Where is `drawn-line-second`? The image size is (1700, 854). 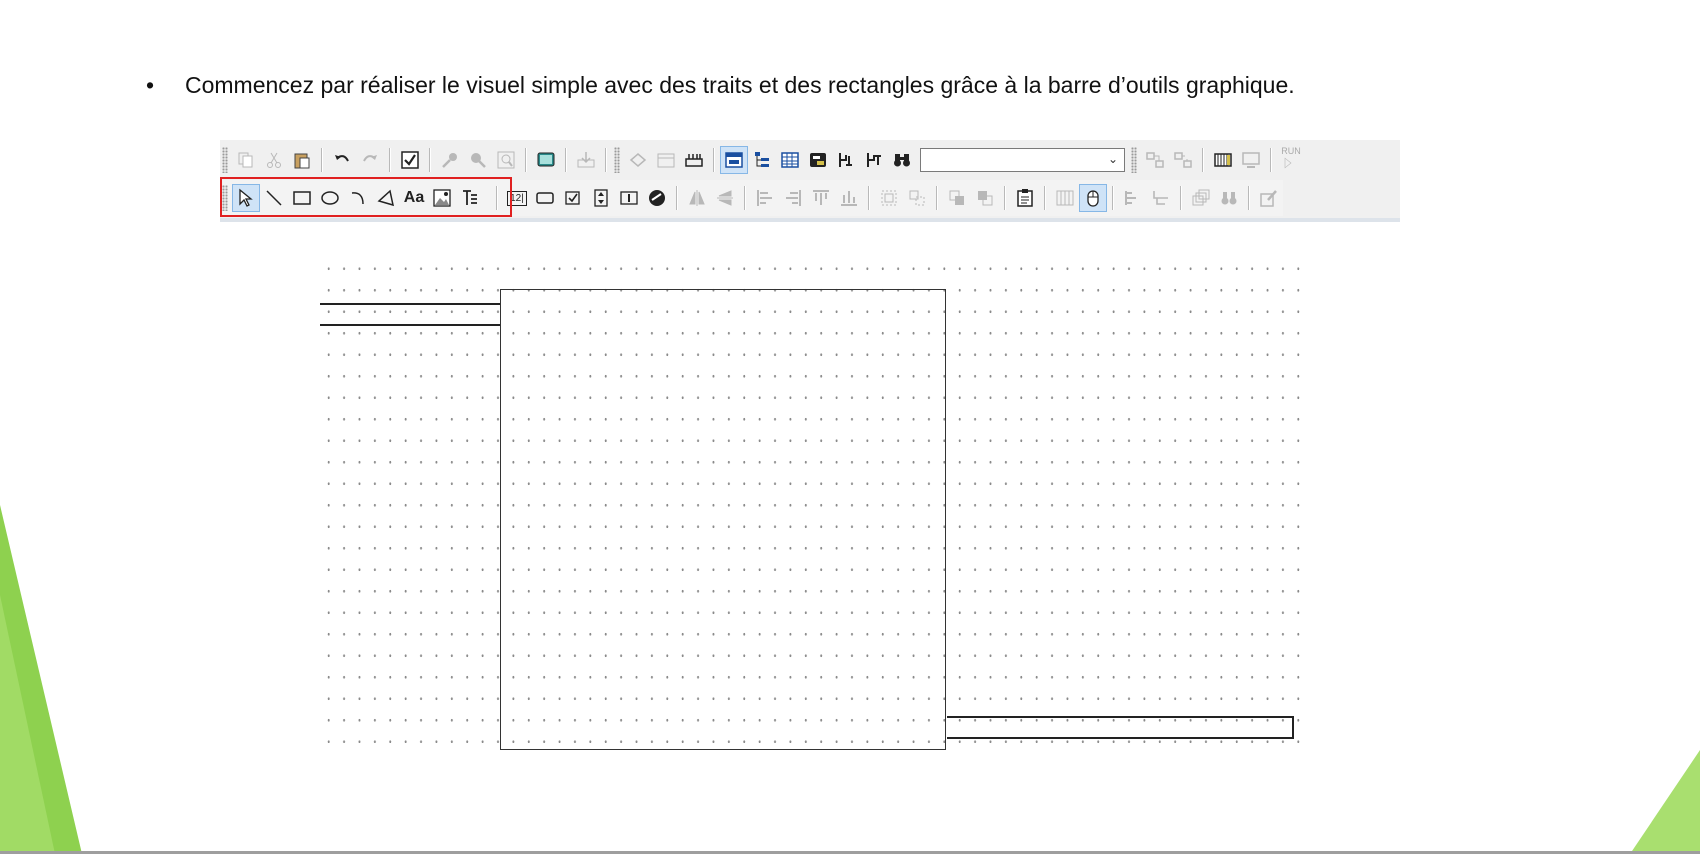
drawn-line-second is located at coordinates (410, 325).